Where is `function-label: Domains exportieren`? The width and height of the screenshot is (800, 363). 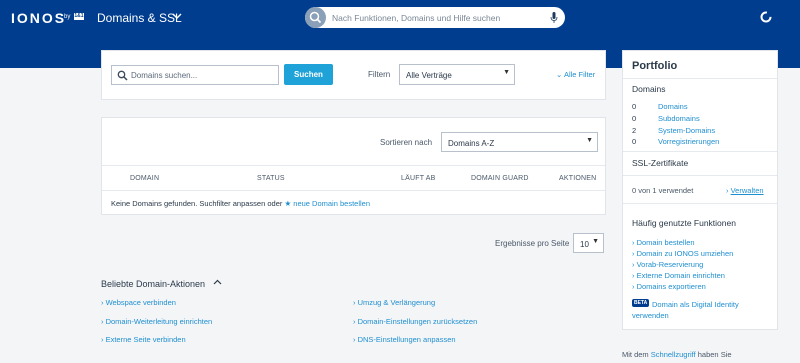
function-label: Domains exportieren is located at coordinates (671, 286).